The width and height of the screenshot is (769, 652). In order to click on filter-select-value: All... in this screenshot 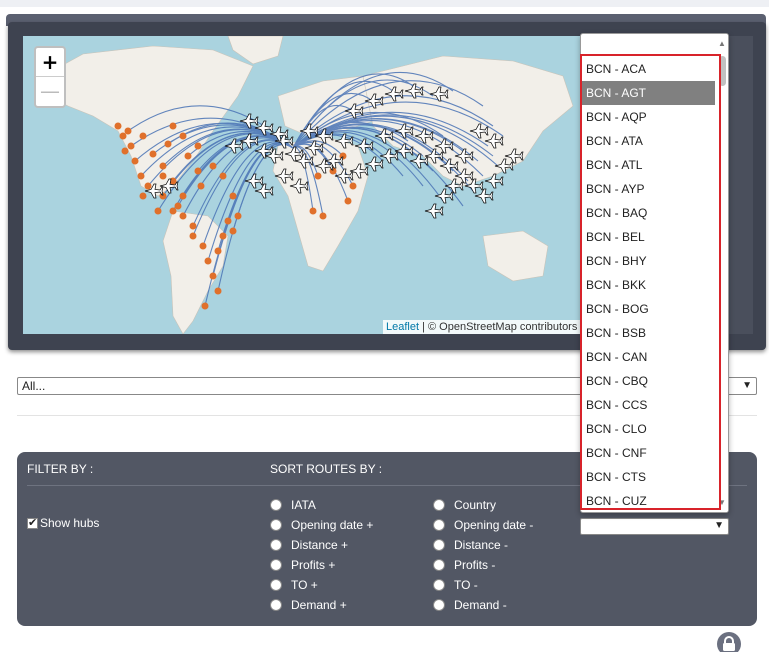, I will do `click(34, 386)`.